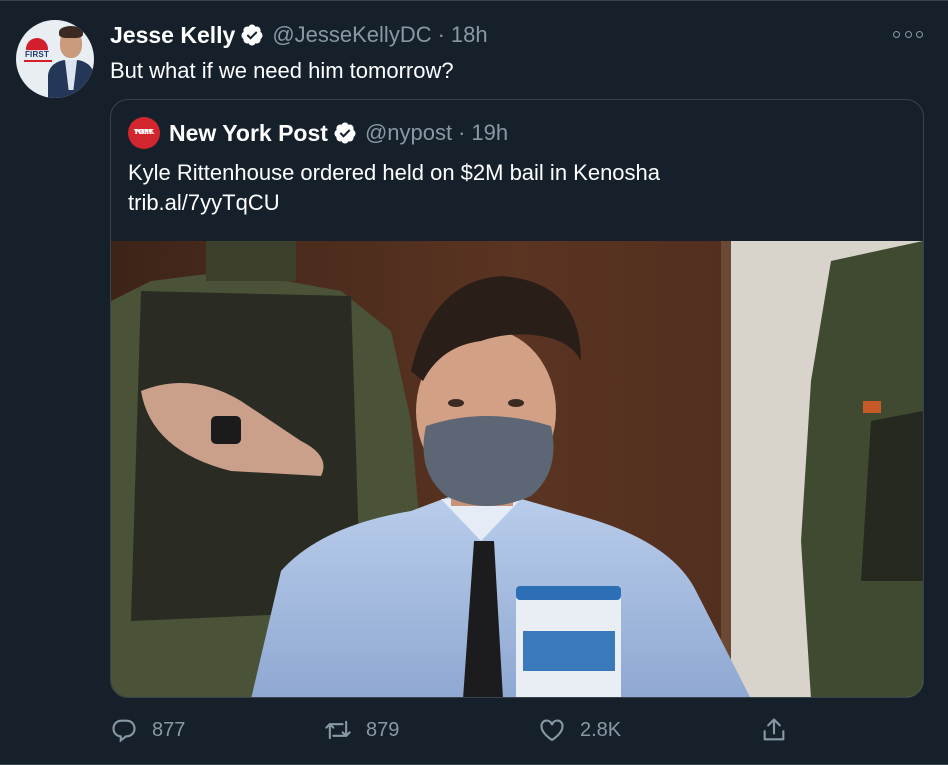 This screenshot has height=765, width=948. I want to click on share-icon, so click(774, 729).